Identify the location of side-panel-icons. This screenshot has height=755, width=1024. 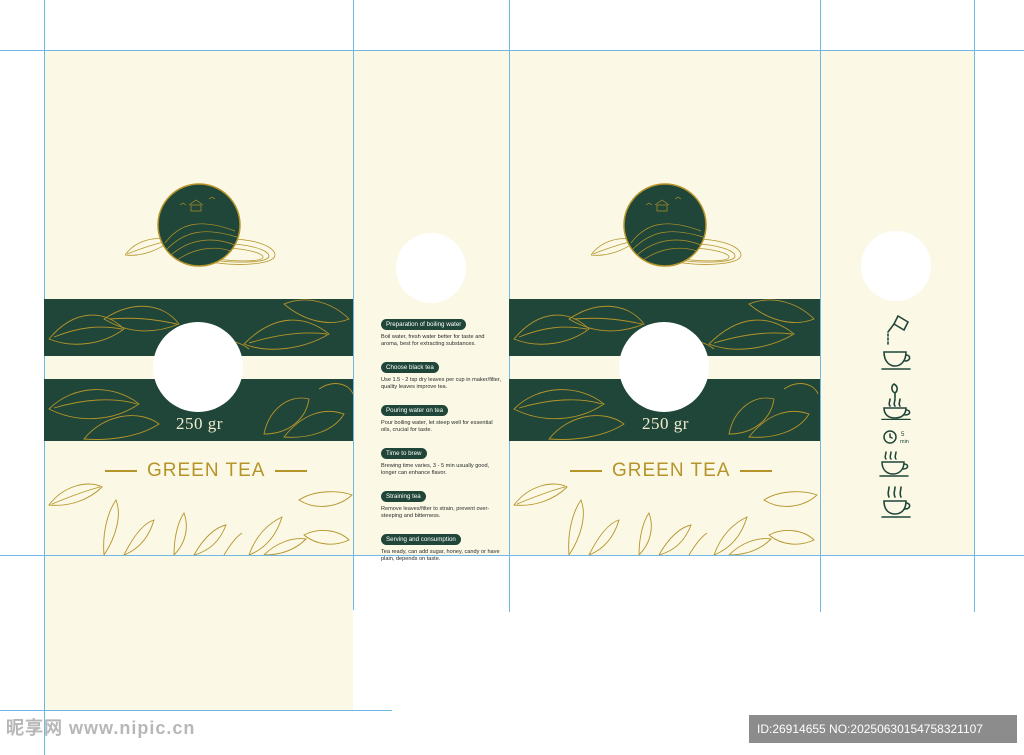
(897, 302).